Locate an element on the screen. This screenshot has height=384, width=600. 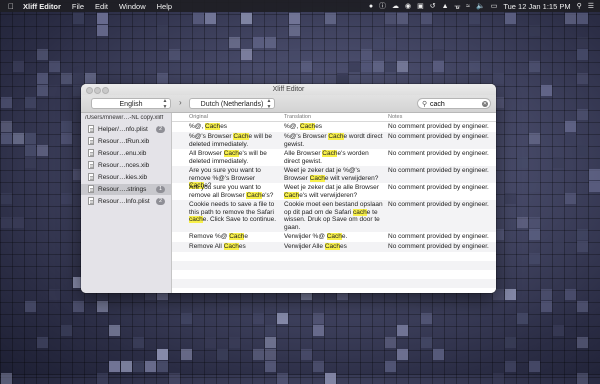
bluetooth-icon: ᚗ is located at coordinates (458, 6).